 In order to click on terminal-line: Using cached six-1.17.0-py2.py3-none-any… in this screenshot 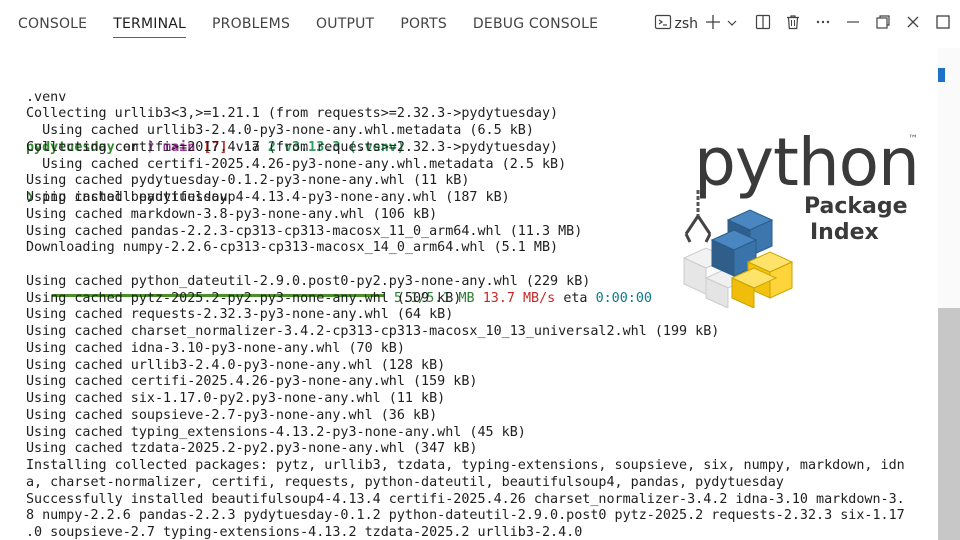, I will do `click(236, 398)`.